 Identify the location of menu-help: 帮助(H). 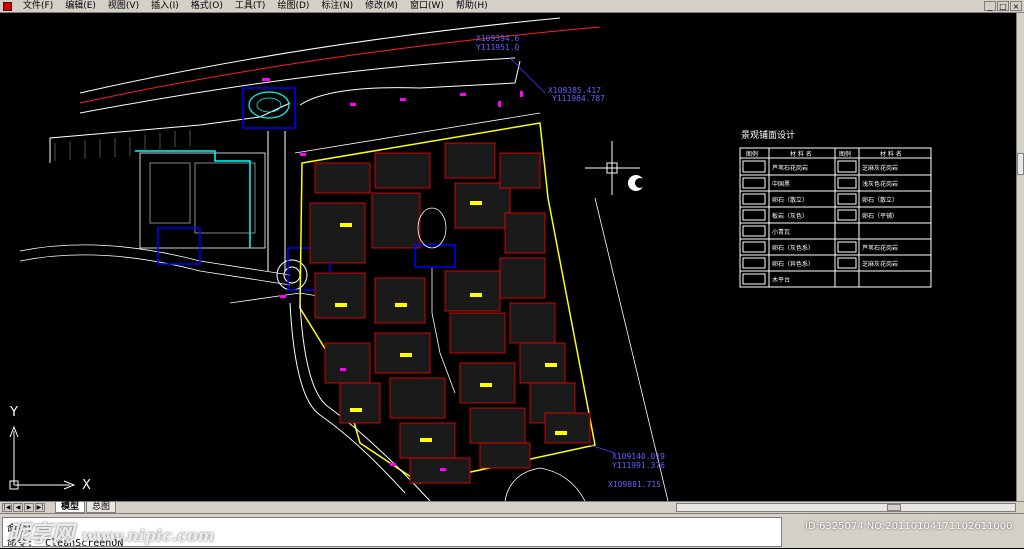
(472, 6).